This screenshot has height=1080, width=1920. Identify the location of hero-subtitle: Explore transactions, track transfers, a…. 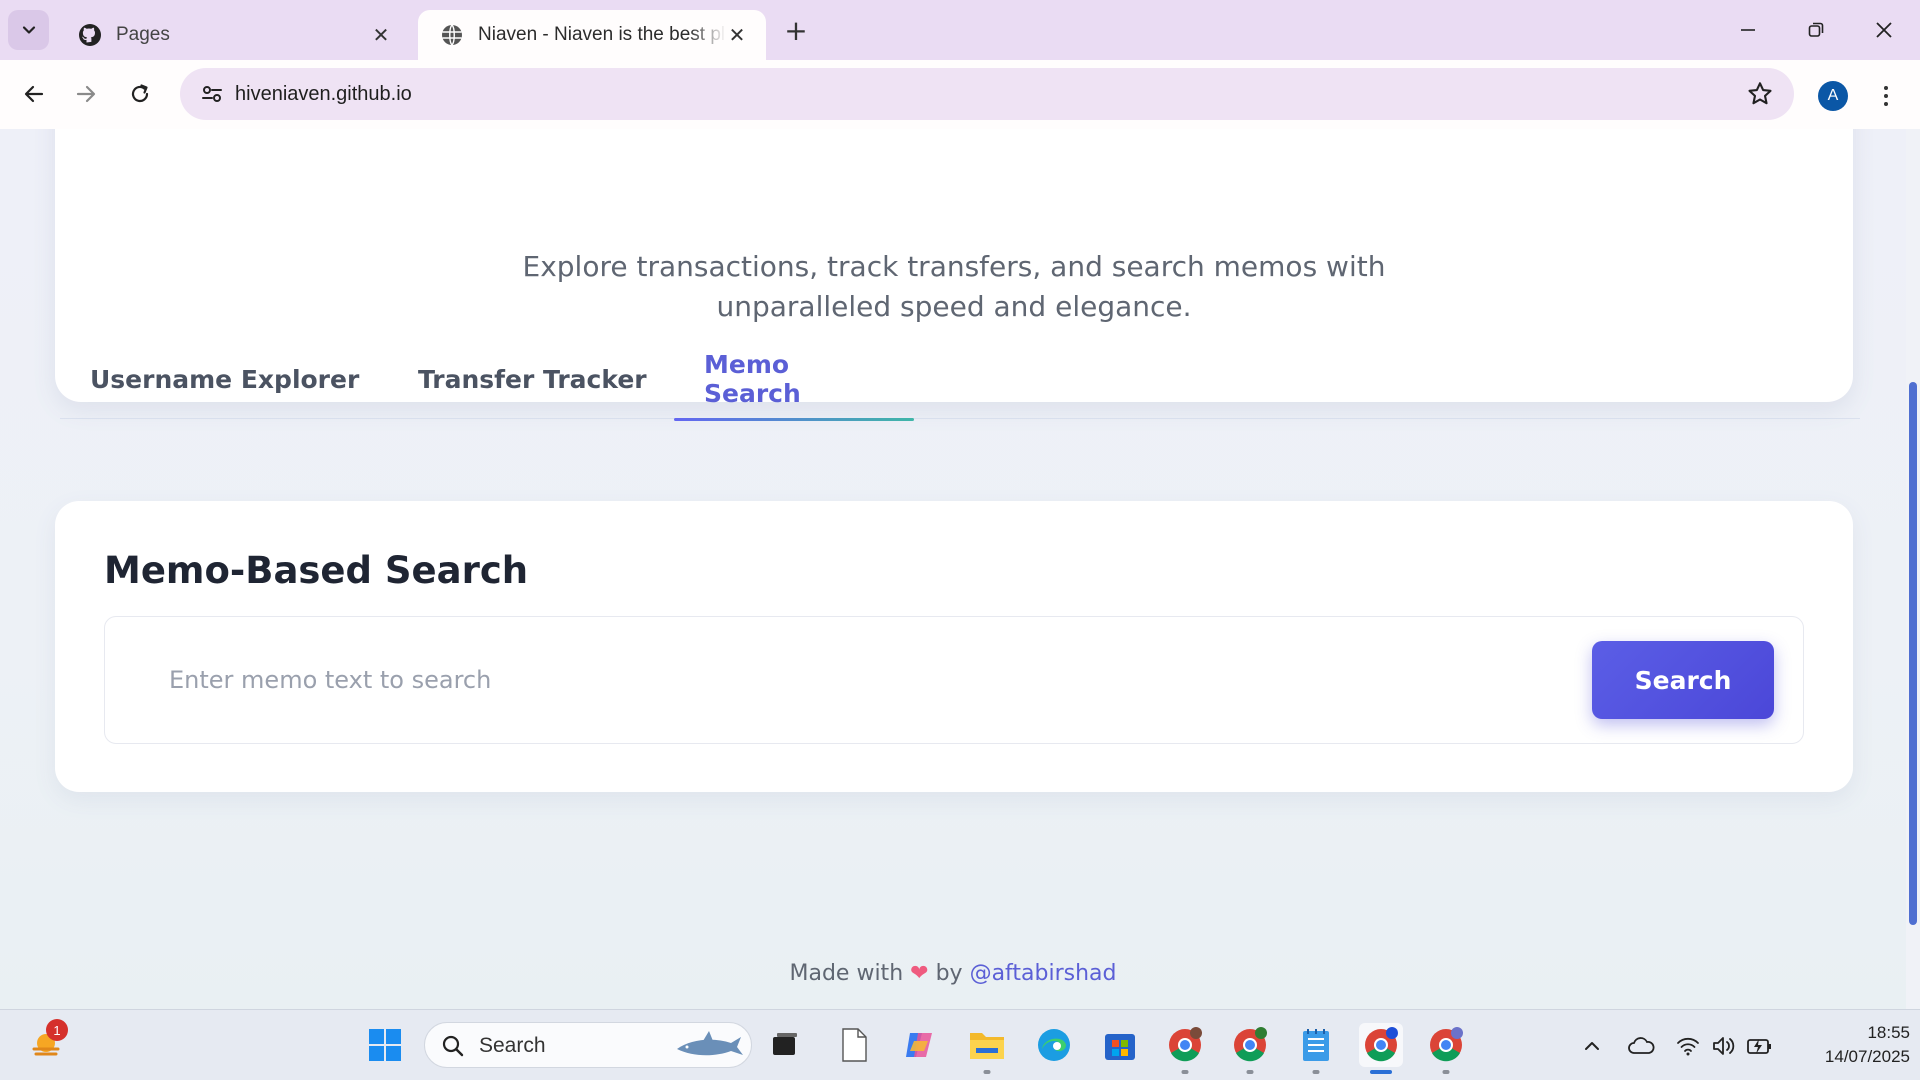
(954, 287).